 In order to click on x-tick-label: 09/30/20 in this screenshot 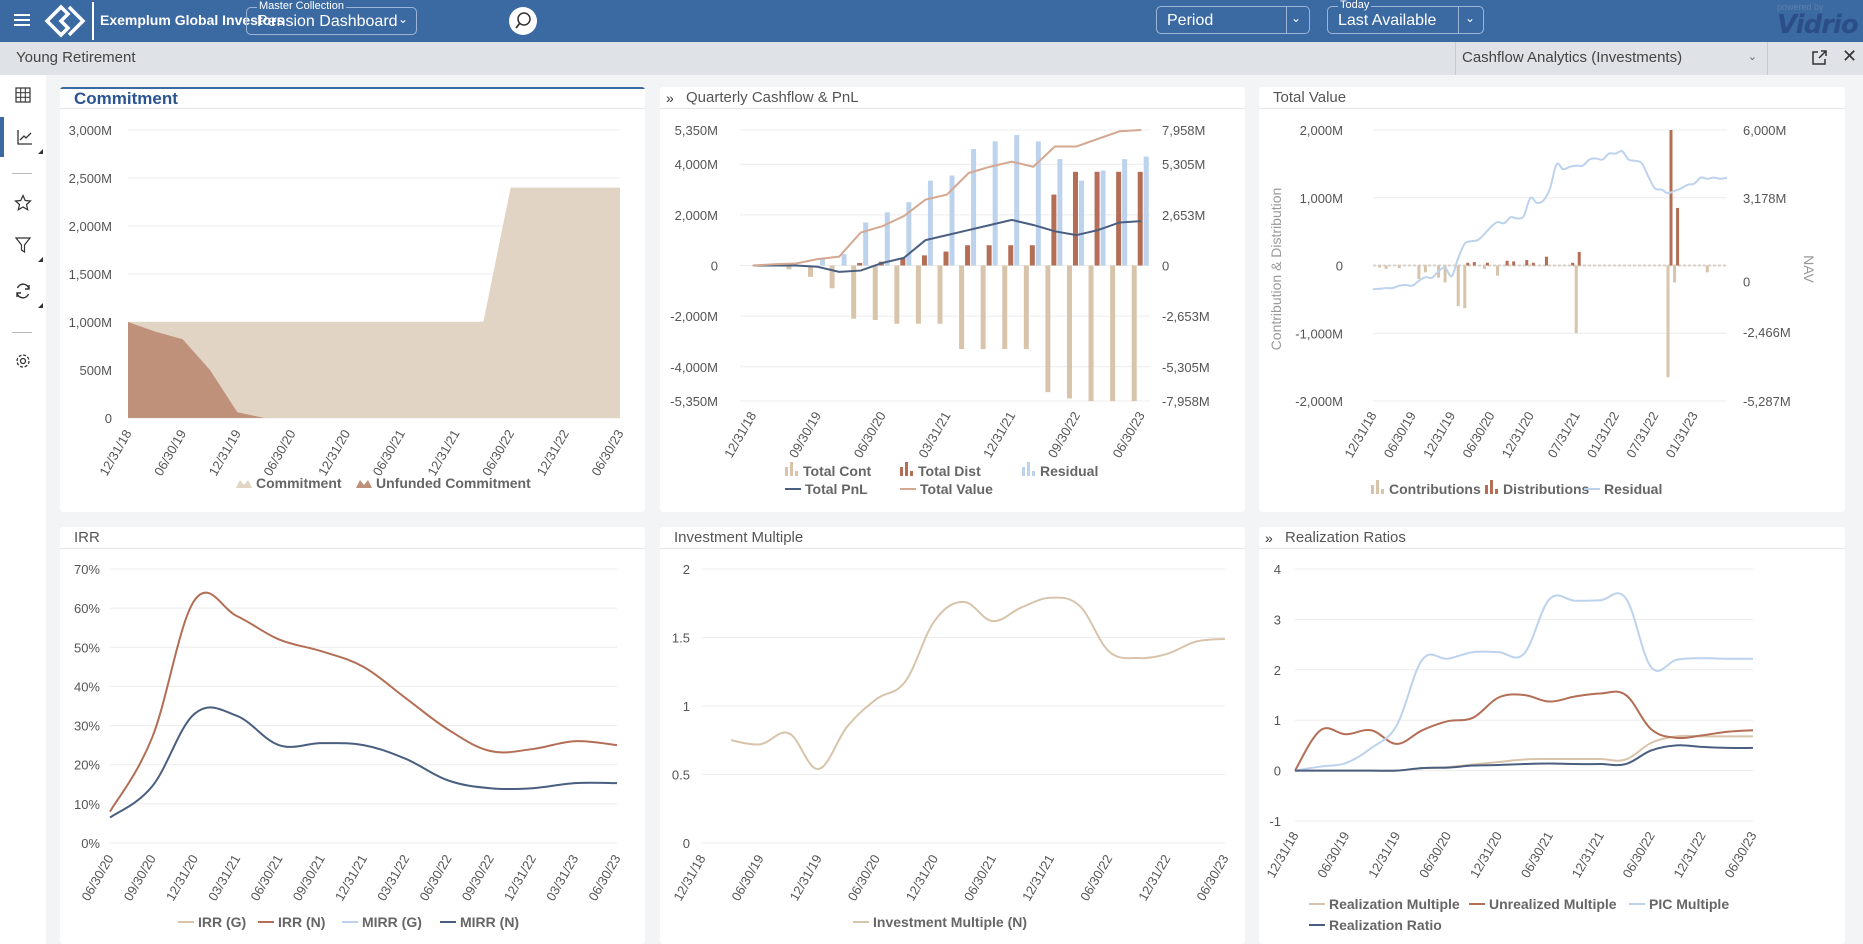, I will do `click(140, 877)`.